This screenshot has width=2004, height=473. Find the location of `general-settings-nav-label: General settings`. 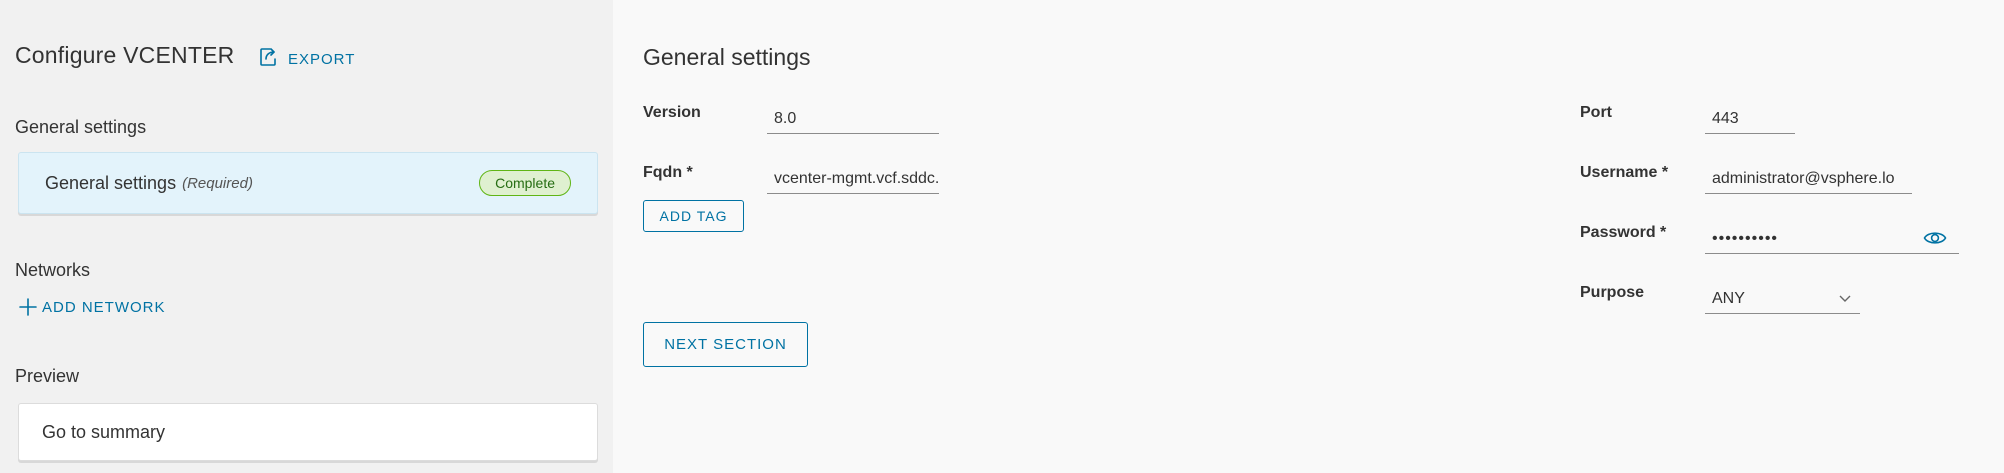

general-settings-nav-label: General settings is located at coordinates (111, 182).